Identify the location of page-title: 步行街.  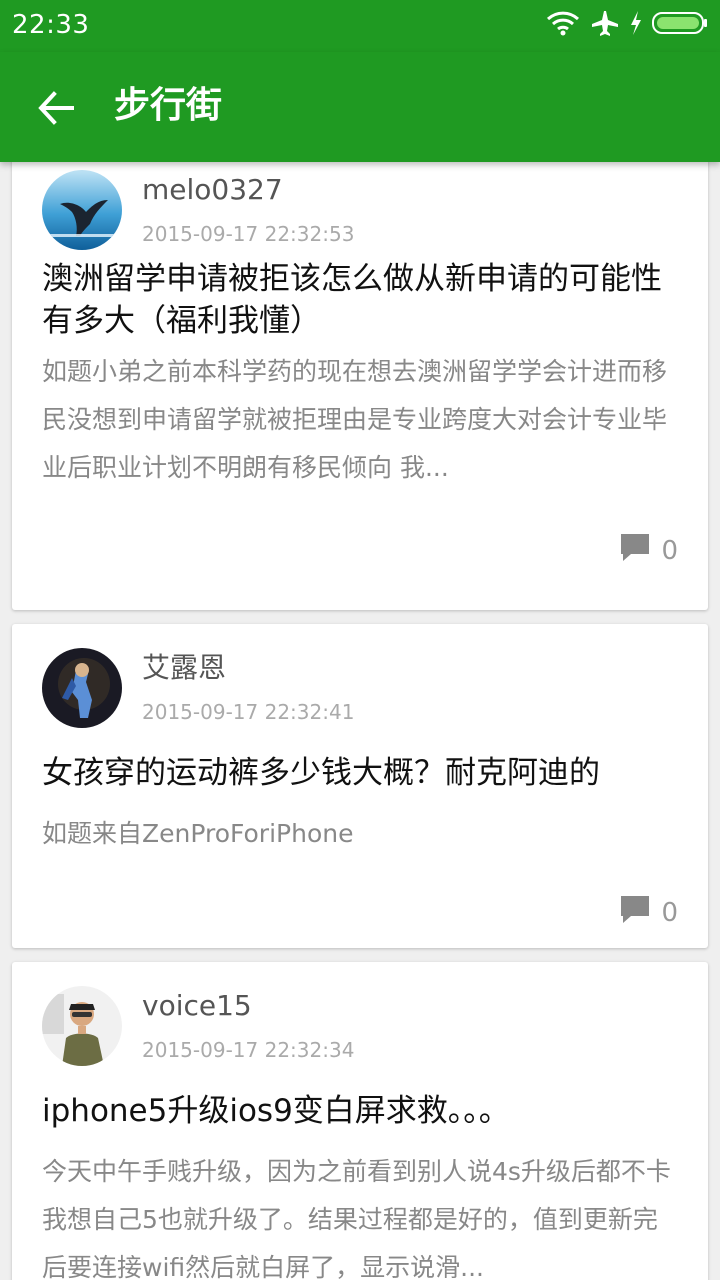
(168, 105).